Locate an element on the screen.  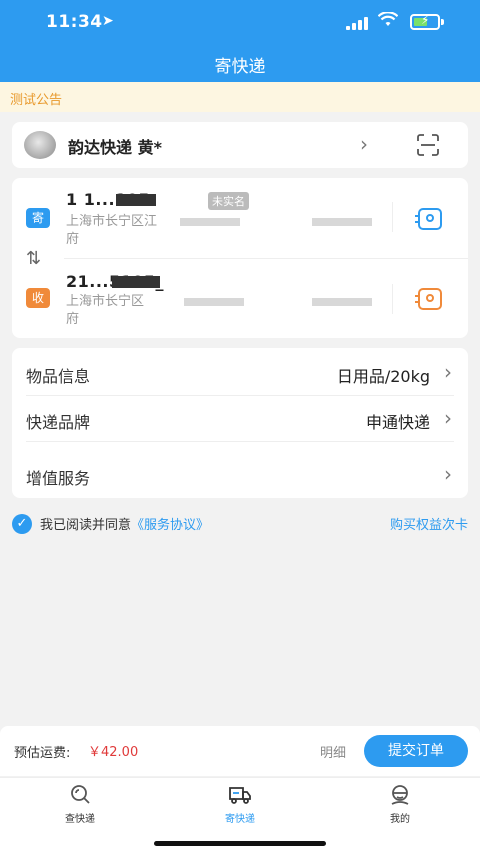
battery-icon: ⚡ is located at coordinates (427, 21).